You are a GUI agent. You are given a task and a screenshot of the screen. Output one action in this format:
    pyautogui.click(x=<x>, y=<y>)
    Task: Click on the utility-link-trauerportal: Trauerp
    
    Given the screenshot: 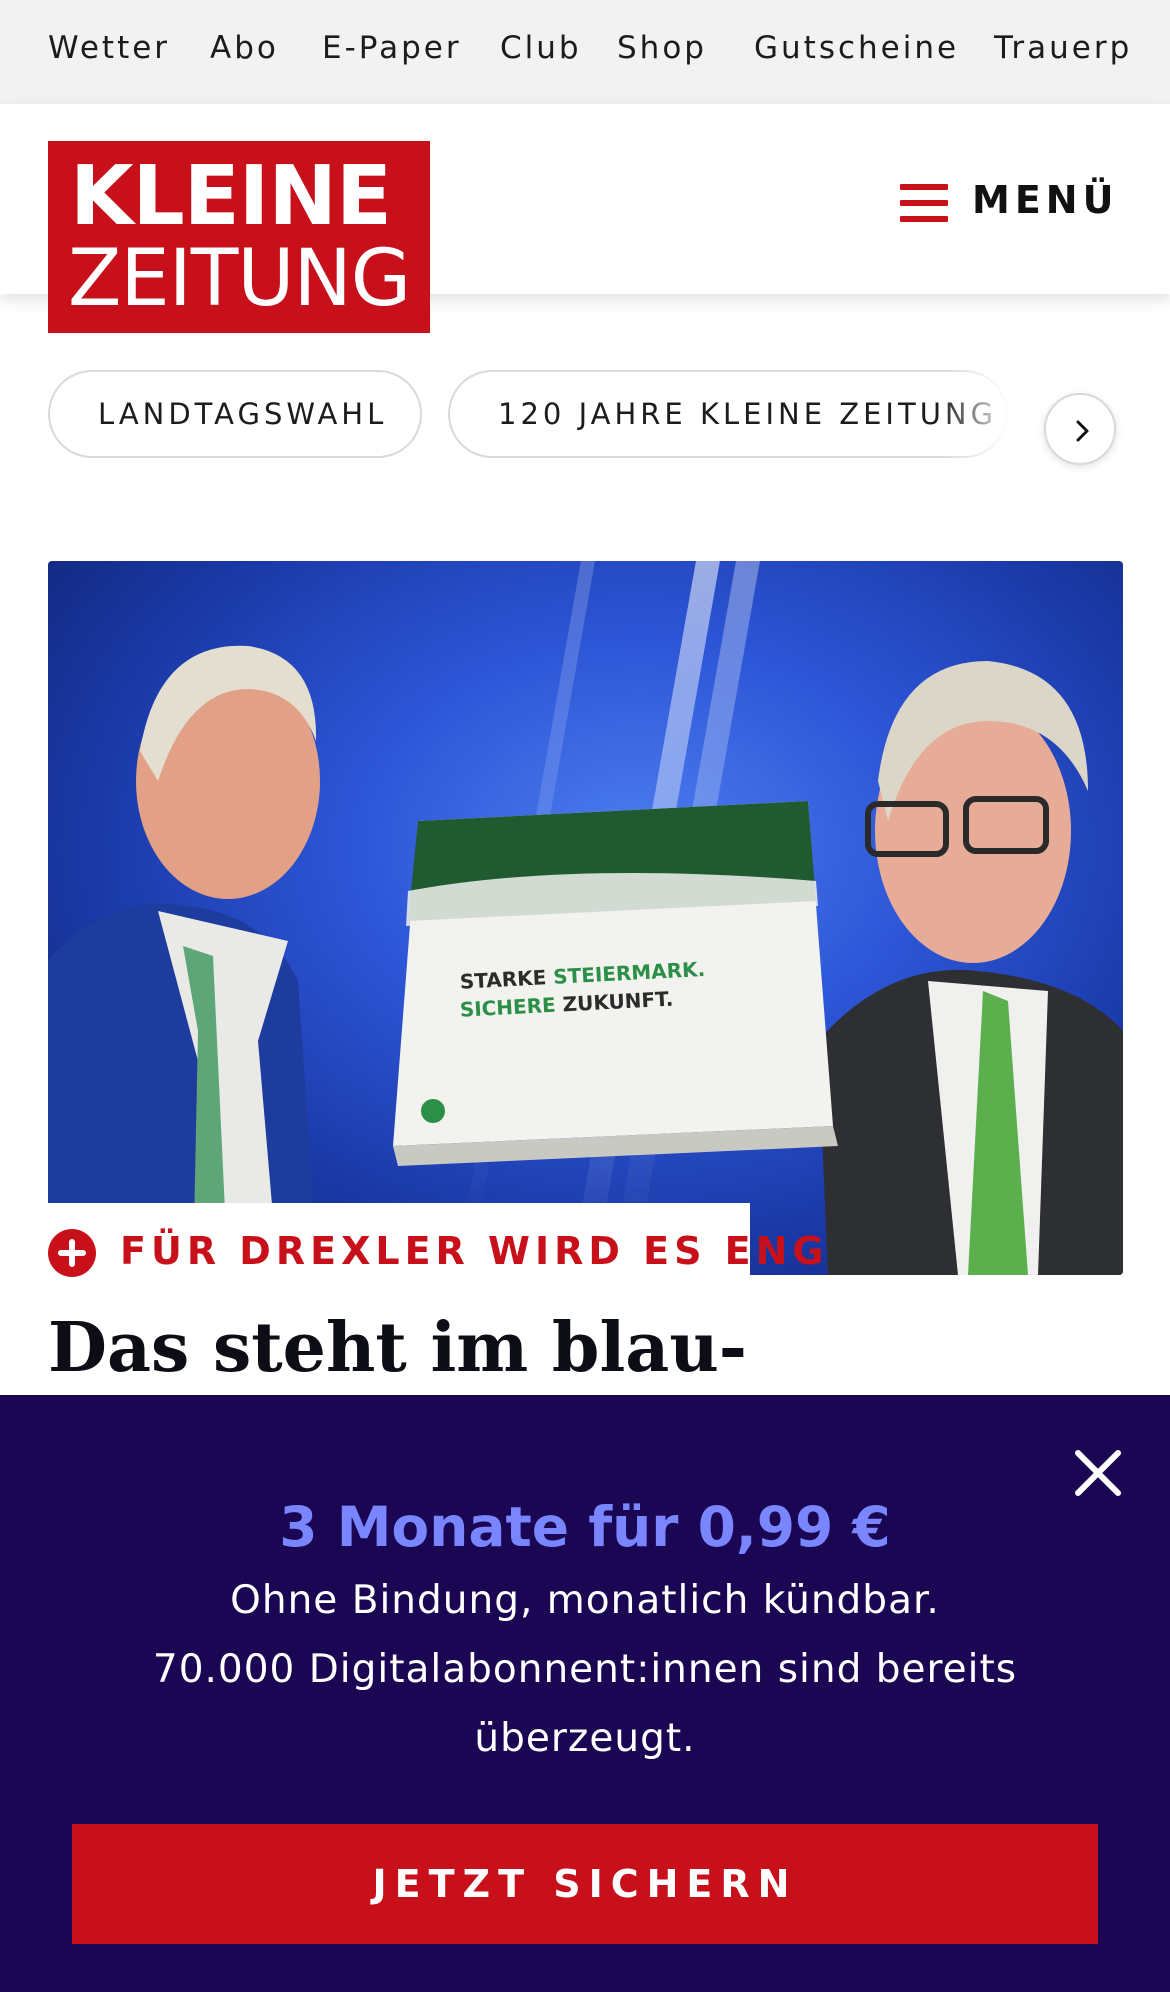 What is the action you would take?
    pyautogui.click(x=1063, y=48)
    